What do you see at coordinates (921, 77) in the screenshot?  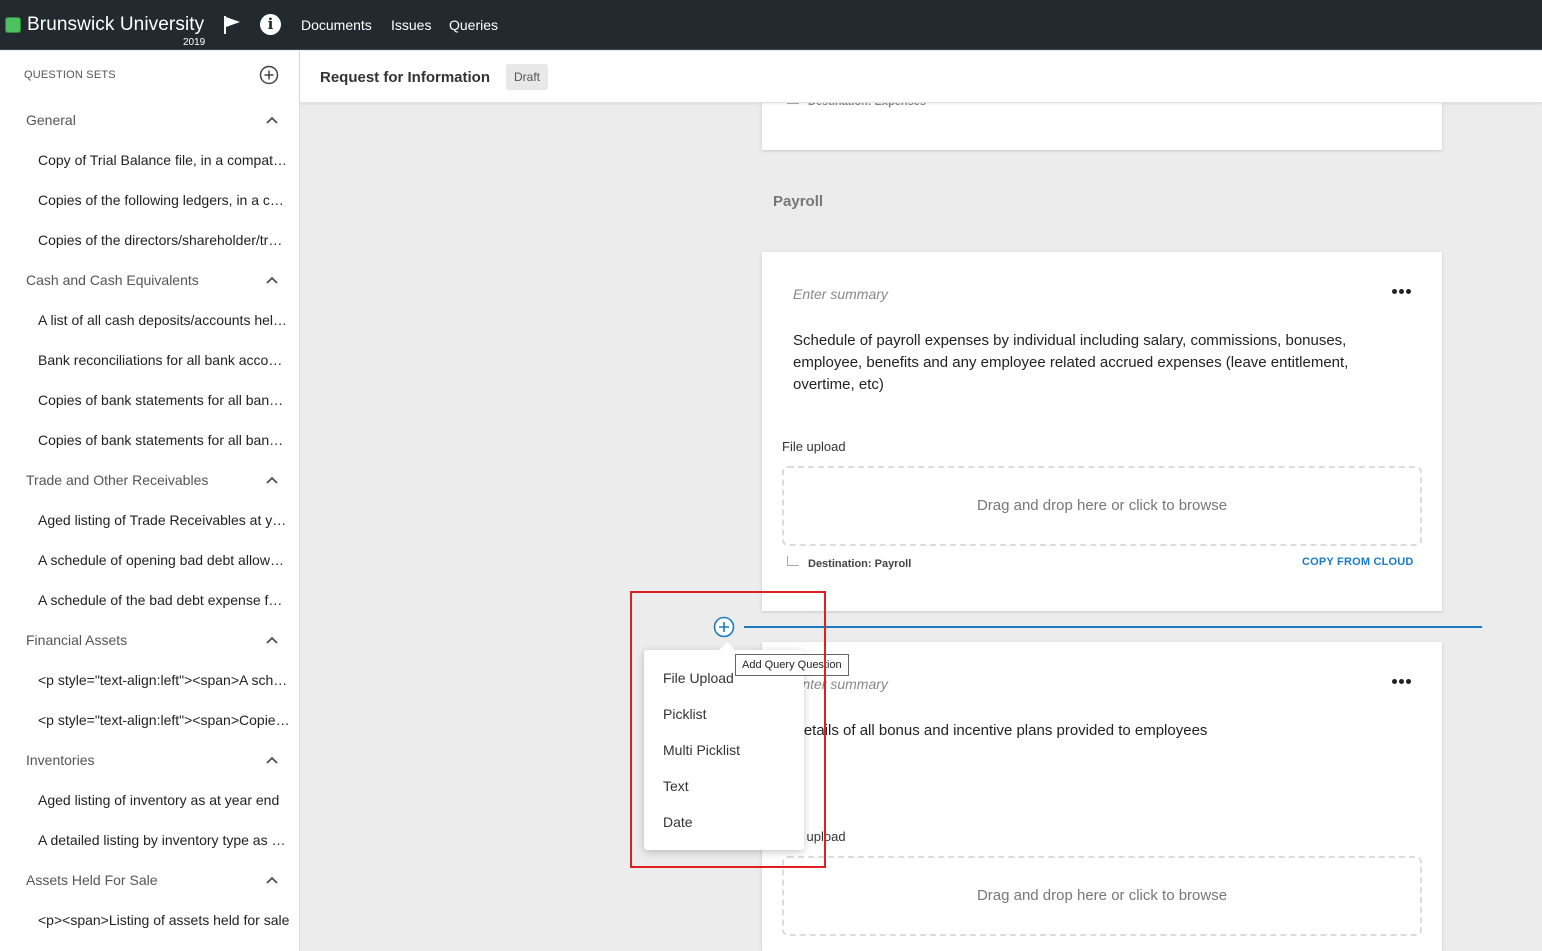 I see `page-header: Request for Information Draft` at bounding box center [921, 77].